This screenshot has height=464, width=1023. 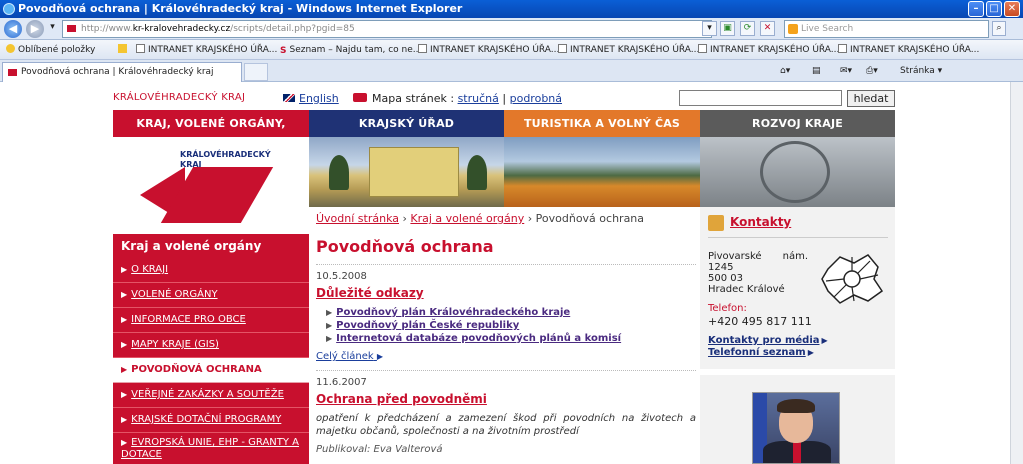 I want to click on site-logo: KRÁLOVÉHRADECKÝ KRAJ, so click(x=211, y=184).